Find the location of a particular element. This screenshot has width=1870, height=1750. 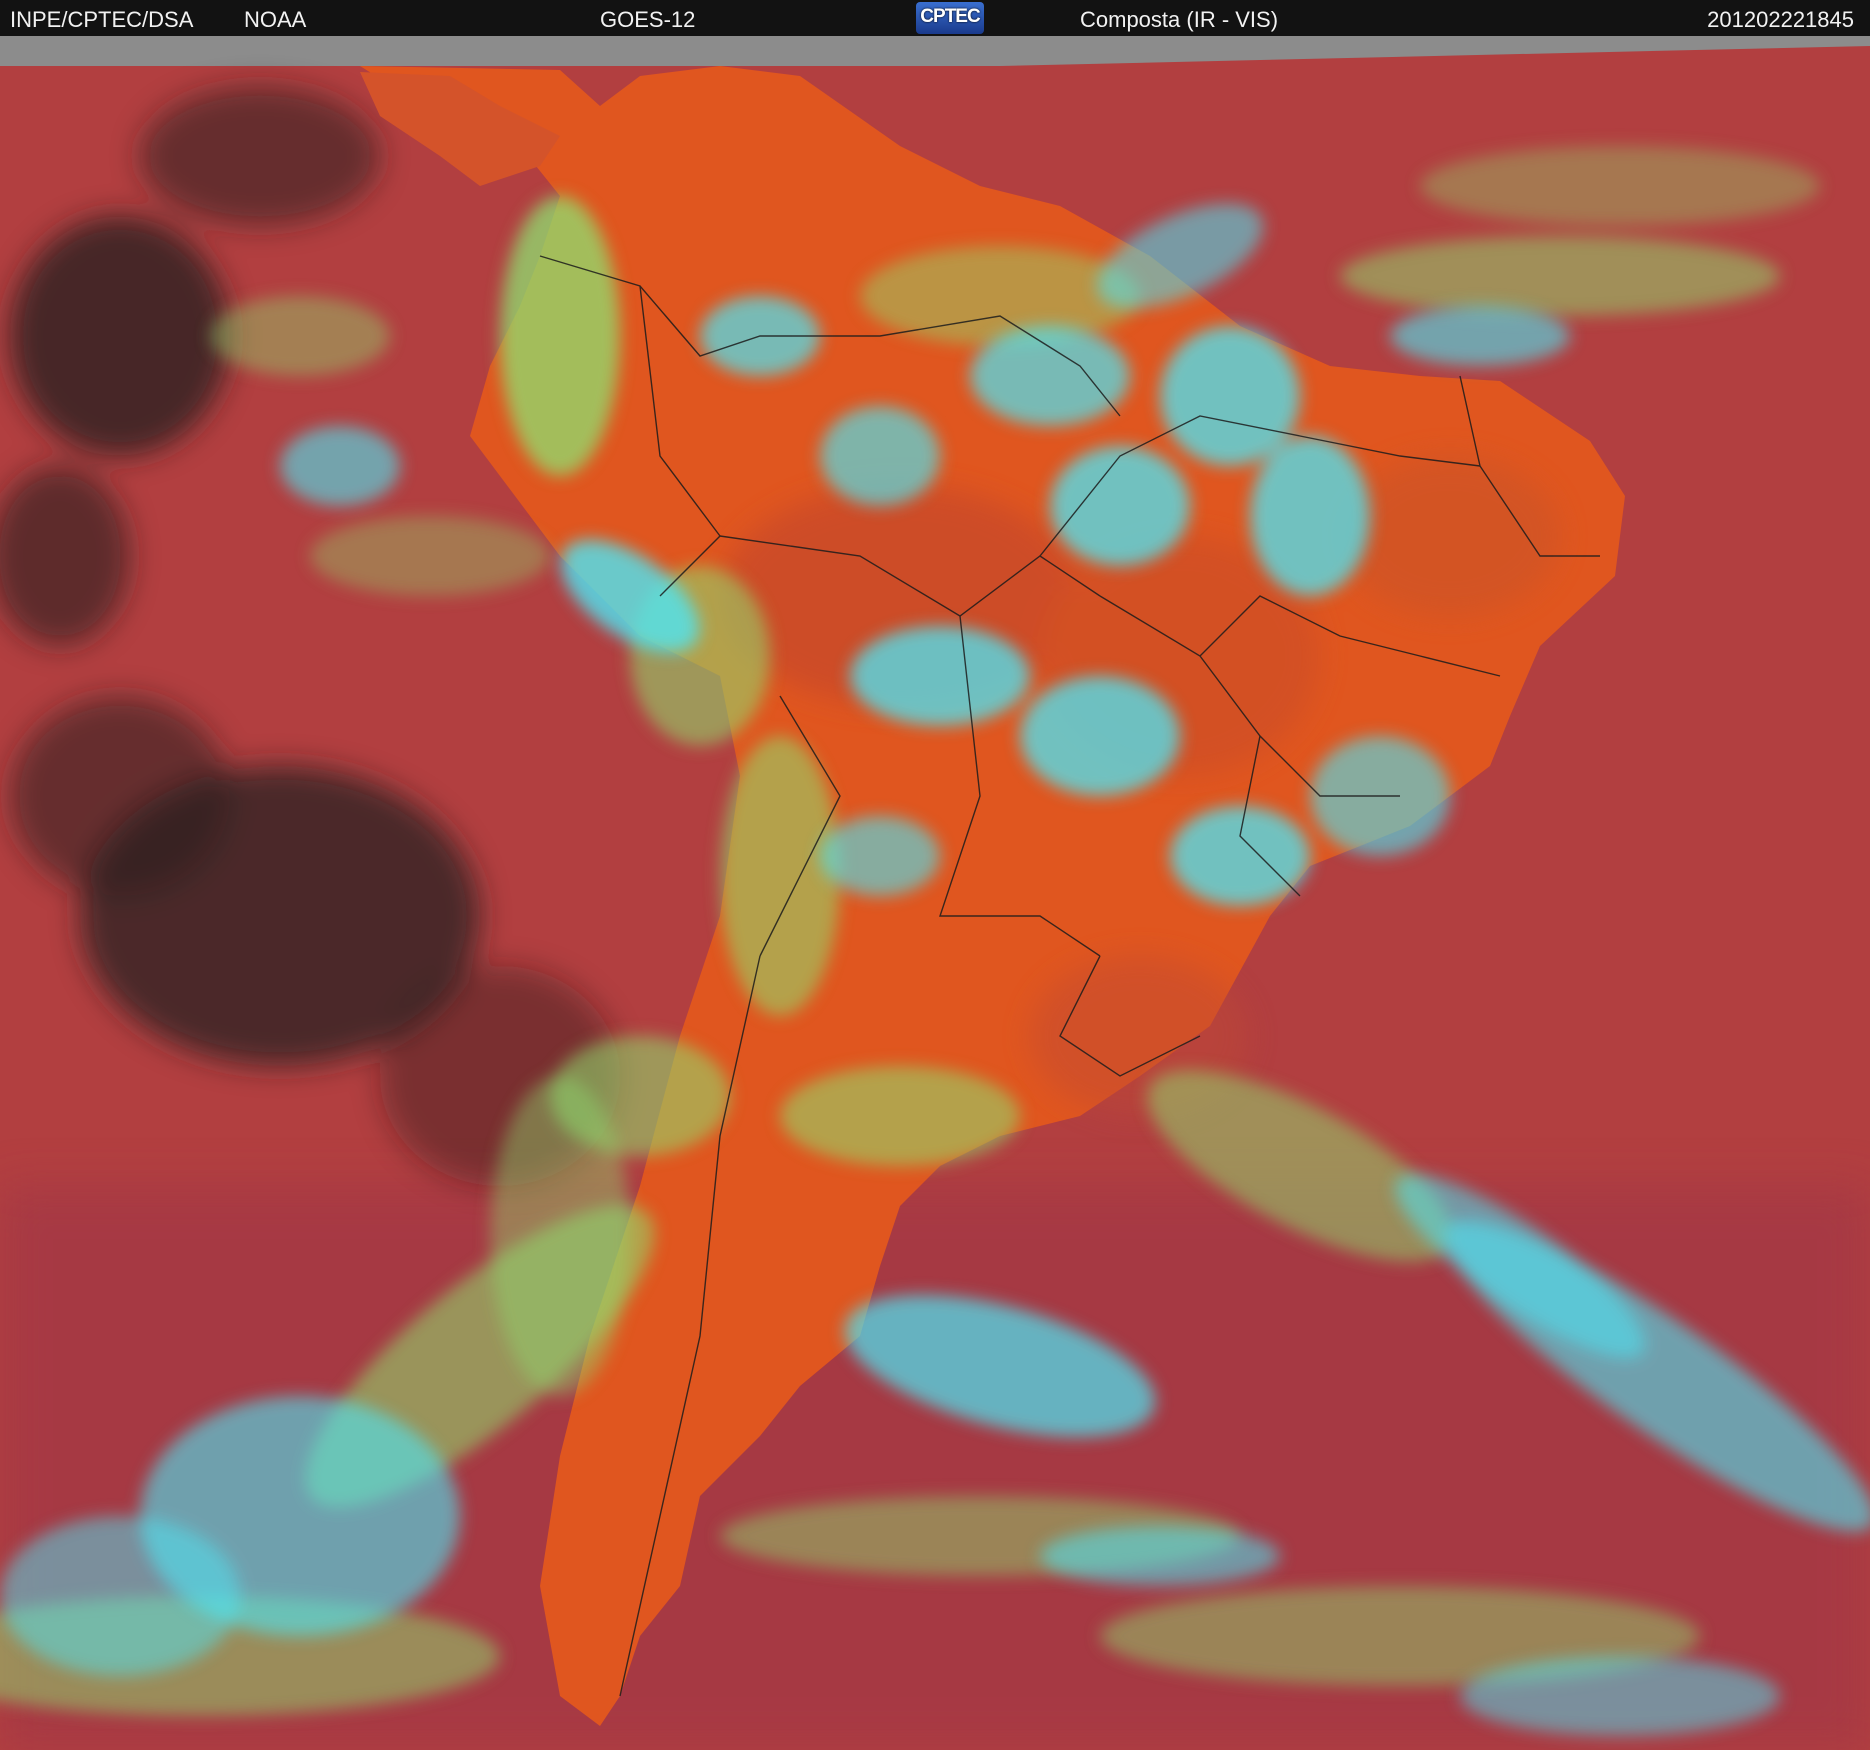

timestamp-label: 201202221845 is located at coordinates (1780, 19).